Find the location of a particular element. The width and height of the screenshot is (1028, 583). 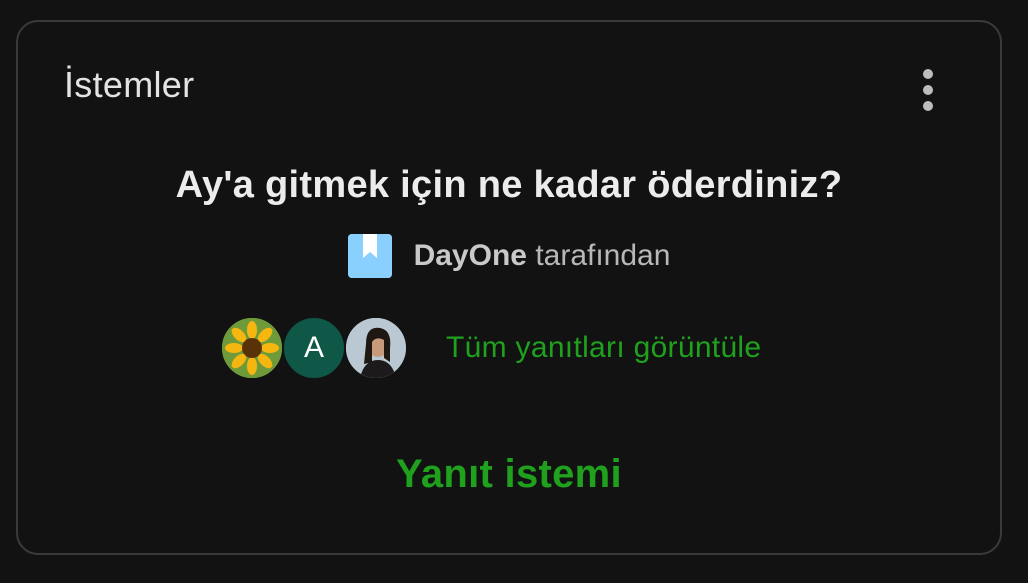

author-name: DayOne is located at coordinates (470, 255).